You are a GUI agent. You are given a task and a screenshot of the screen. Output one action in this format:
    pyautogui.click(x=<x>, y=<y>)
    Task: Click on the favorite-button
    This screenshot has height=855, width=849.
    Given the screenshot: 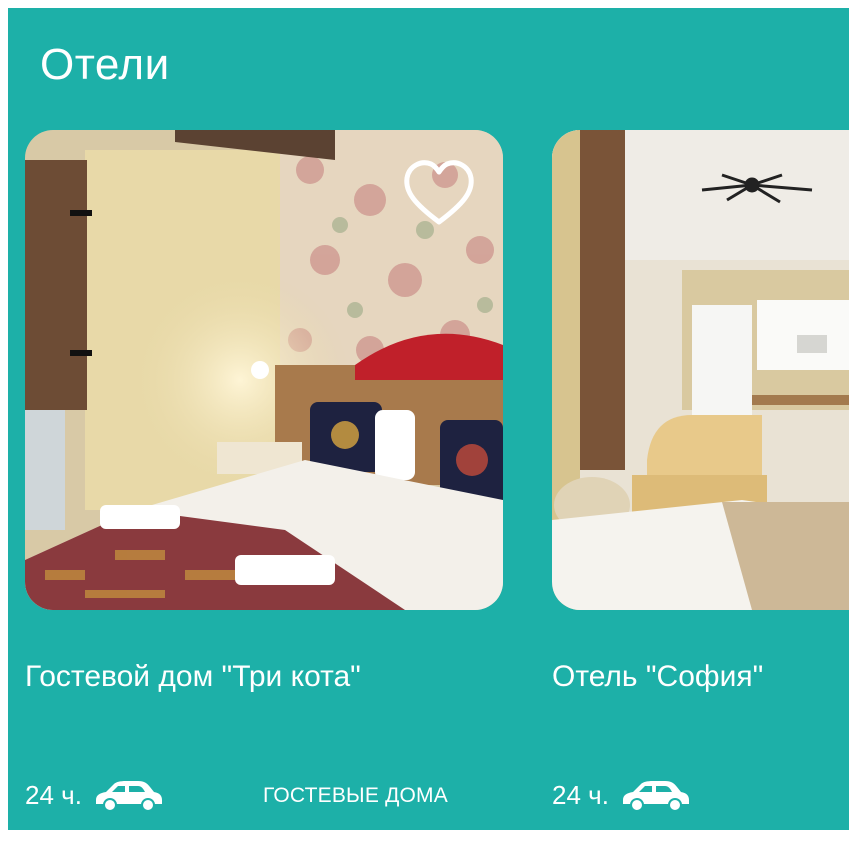 What is the action you would take?
    pyautogui.click(x=439, y=194)
    